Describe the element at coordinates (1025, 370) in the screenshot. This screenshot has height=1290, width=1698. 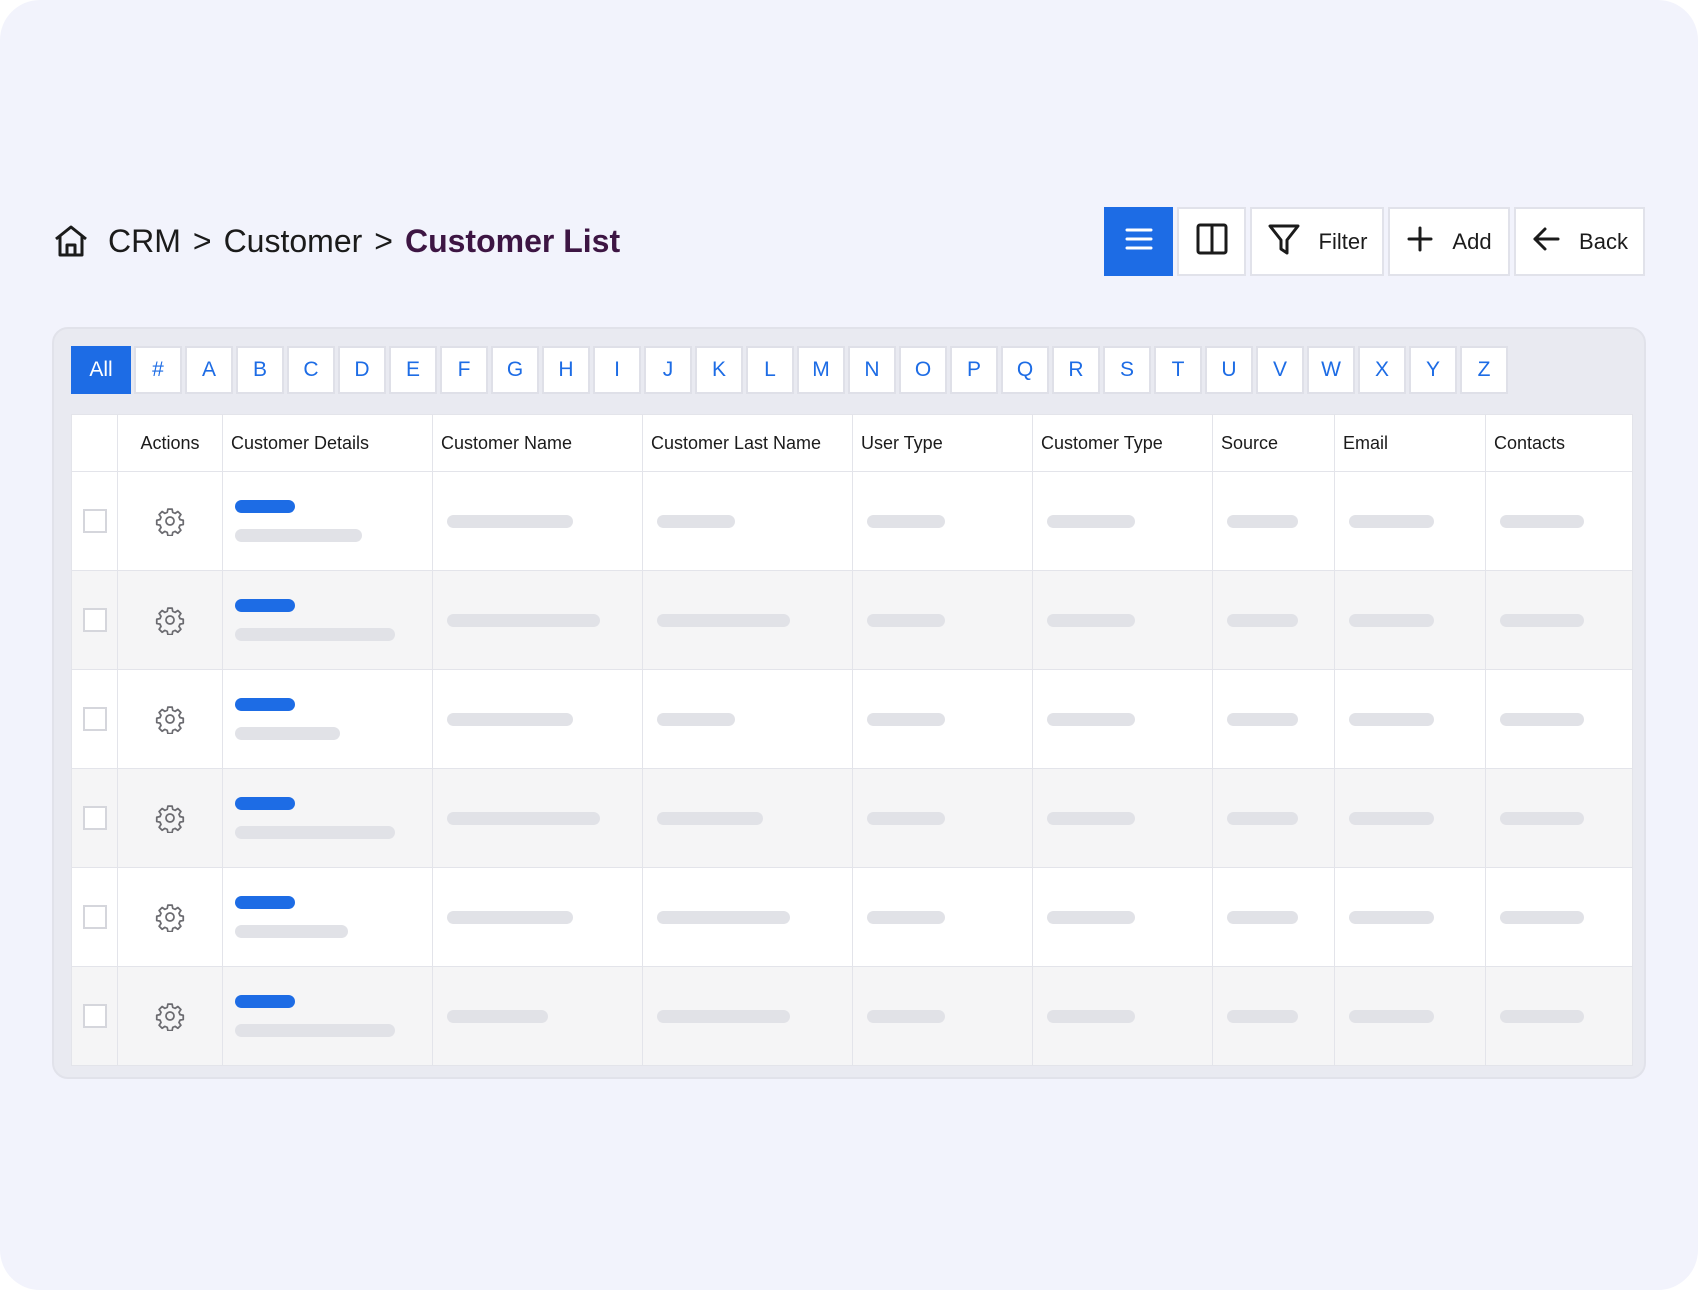
I see `alphabet-letter-button: Q` at that location.